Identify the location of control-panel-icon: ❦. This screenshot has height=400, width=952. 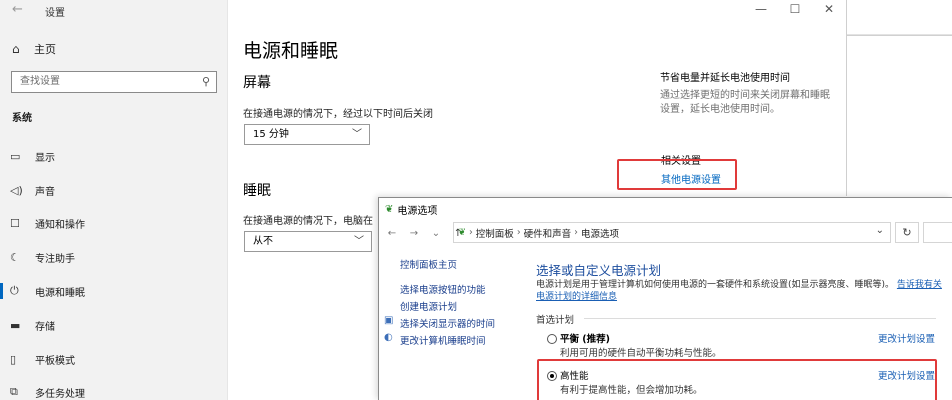
(462, 232).